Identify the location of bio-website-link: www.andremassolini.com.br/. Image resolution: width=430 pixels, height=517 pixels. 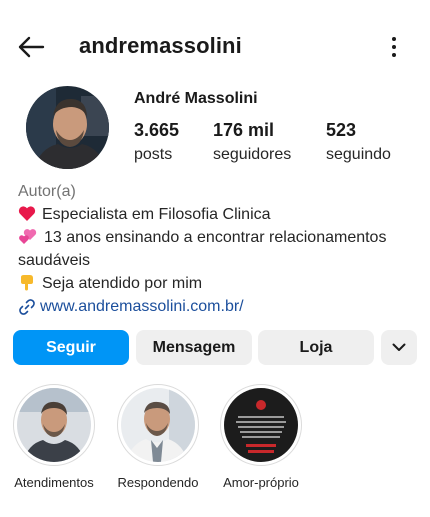
(220, 306).